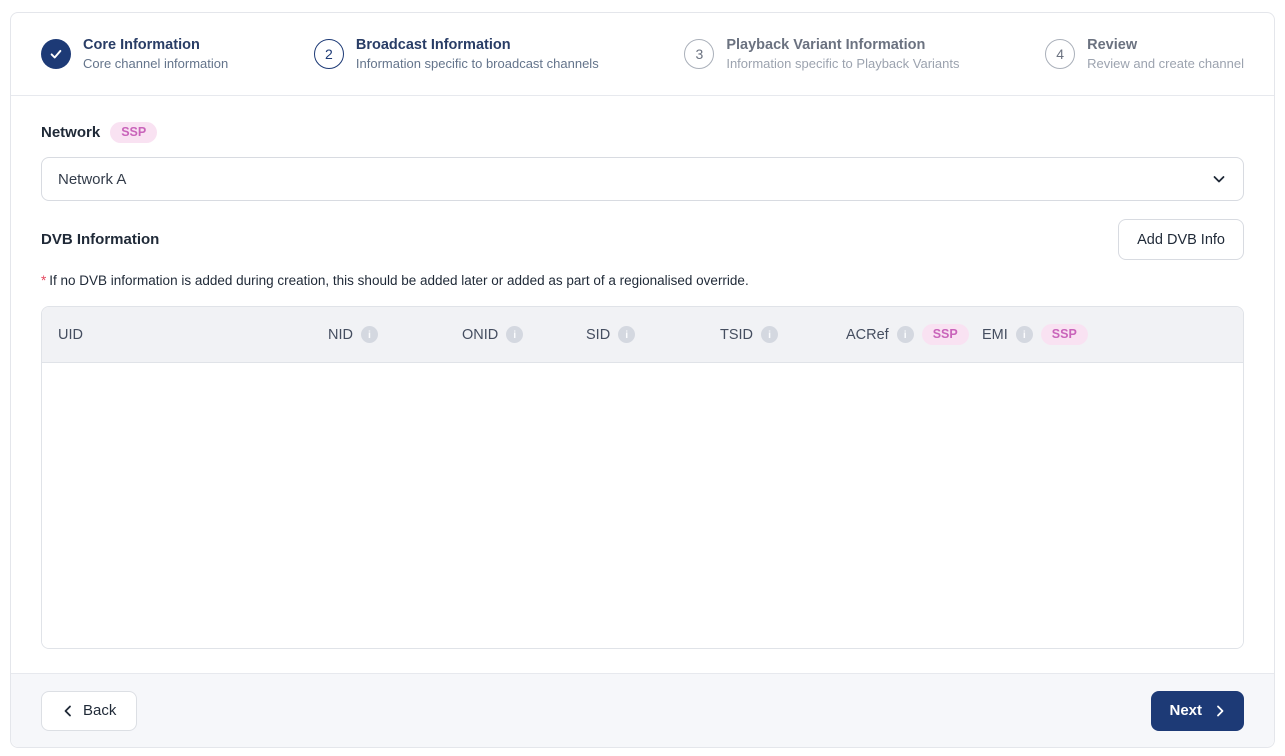 This screenshot has width=1285, height=756. Describe the element at coordinates (867, 334) in the screenshot. I see `column-label: ACRef` at that location.